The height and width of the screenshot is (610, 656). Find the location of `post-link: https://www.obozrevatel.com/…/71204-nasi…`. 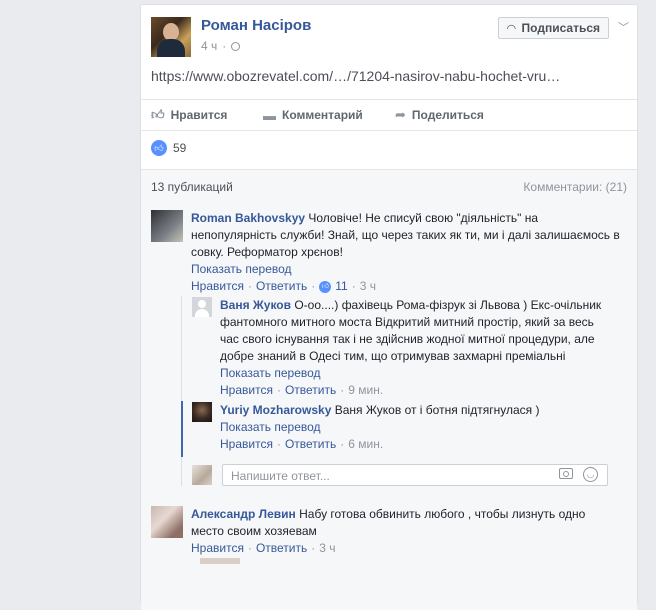

post-link: https://www.obozrevatel.com/…/71204-nasi… is located at coordinates (386, 76).